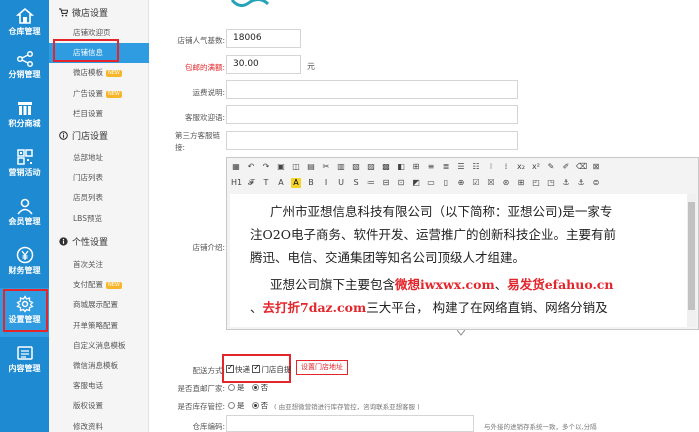 This screenshot has height=432, width=699. What do you see at coordinates (99, 94) in the screenshot?
I see `submenu-item: 广告设置 NEW` at bounding box center [99, 94].